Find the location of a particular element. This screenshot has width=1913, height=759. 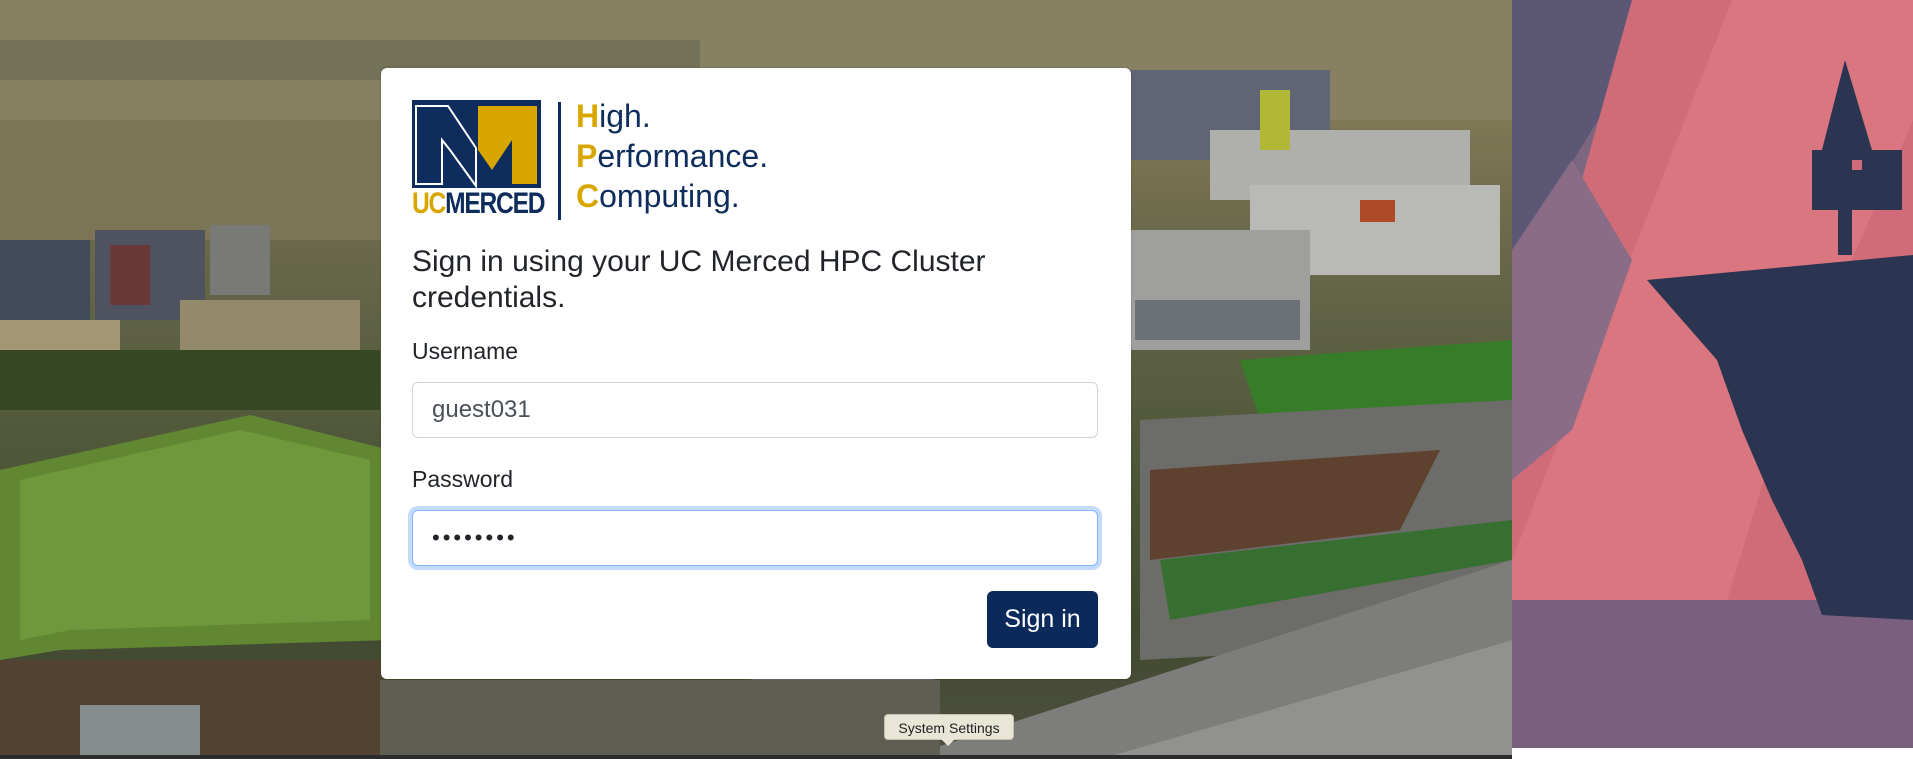

hpc-tagline: High. Performance. Computing. is located at coordinates (672, 156).